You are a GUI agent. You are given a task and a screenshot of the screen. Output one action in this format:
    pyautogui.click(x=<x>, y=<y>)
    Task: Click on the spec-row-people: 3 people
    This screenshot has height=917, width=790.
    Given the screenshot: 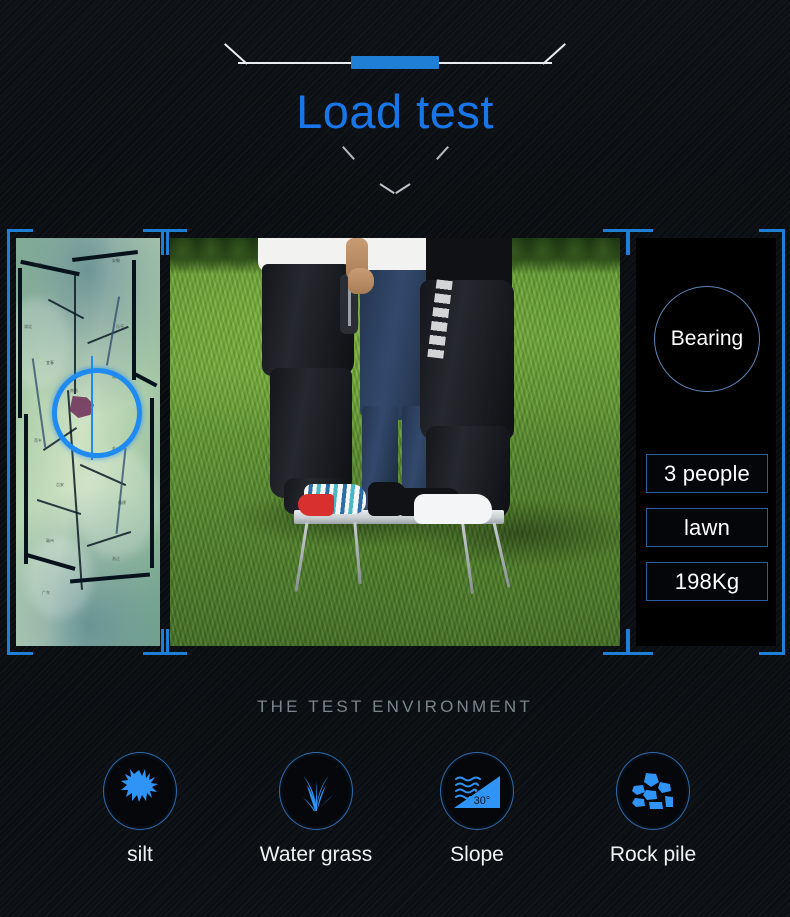 What is the action you would take?
    pyautogui.click(x=707, y=473)
    